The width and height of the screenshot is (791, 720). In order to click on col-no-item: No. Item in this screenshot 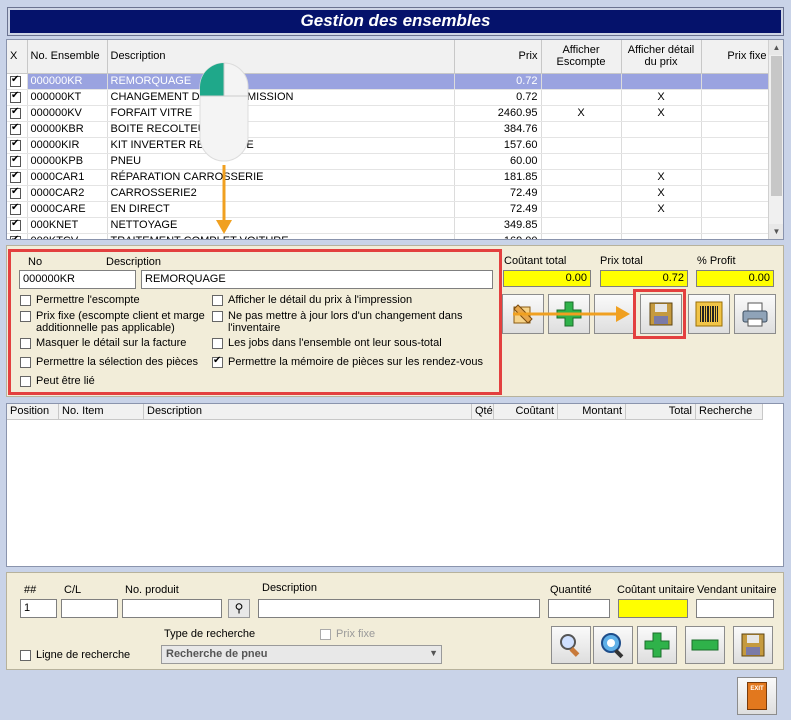, I will do `click(101, 412)`.